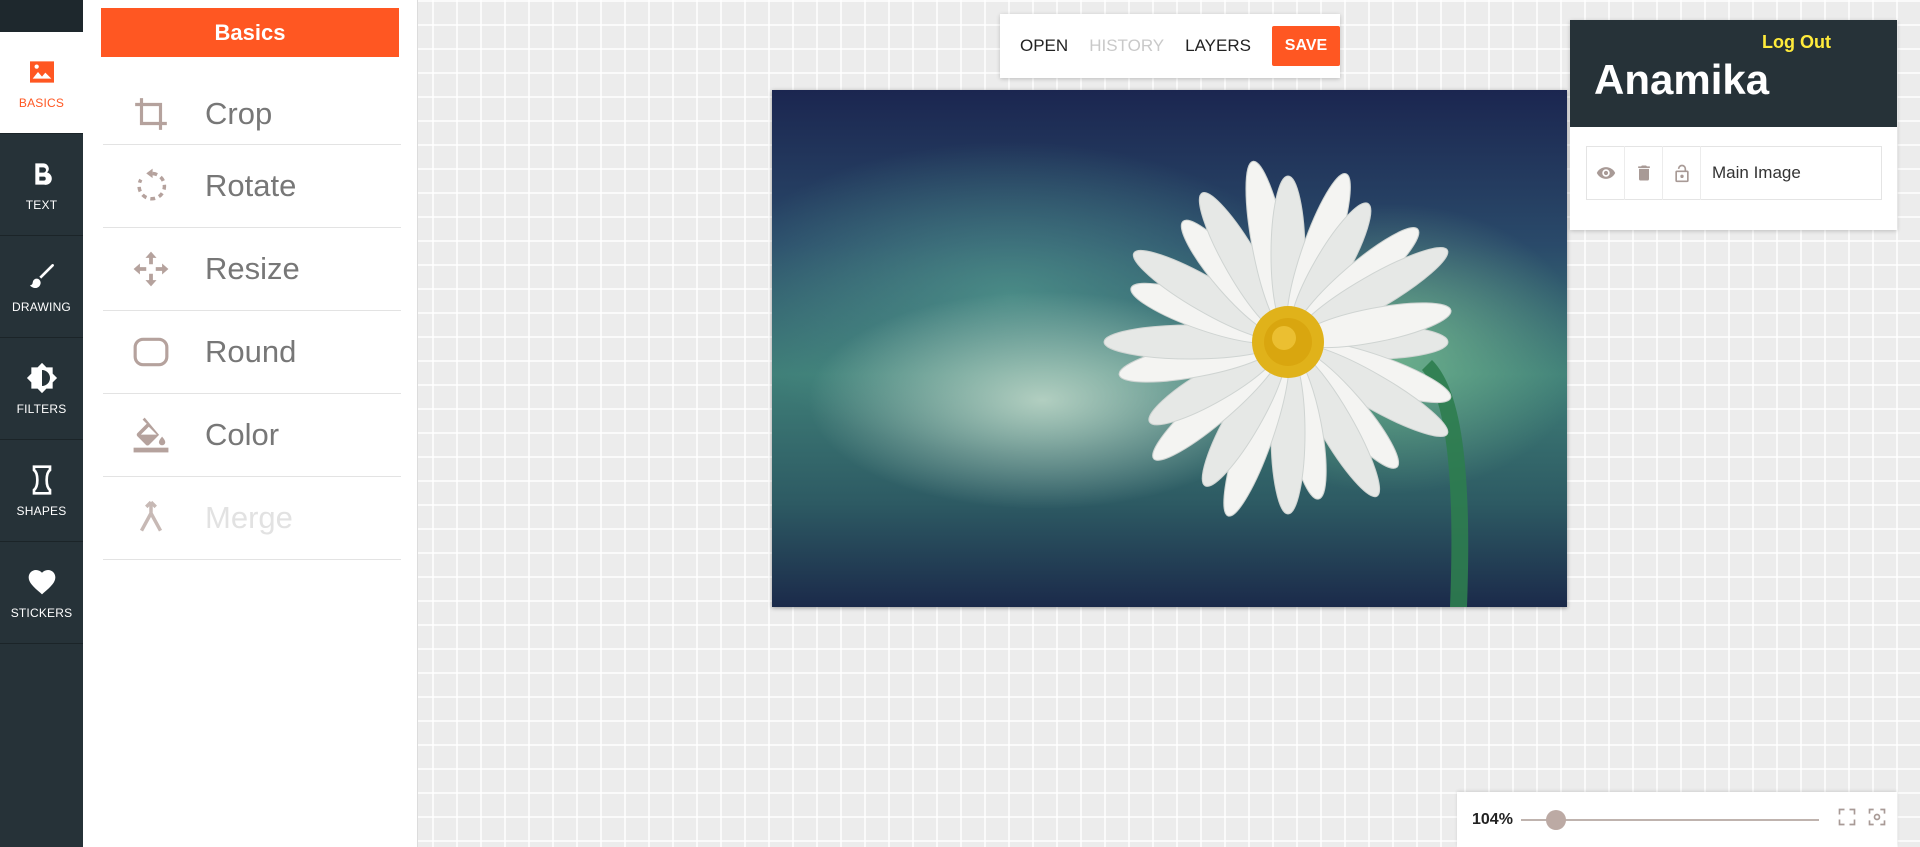  I want to click on logout-link: Log Out, so click(1796, 42).